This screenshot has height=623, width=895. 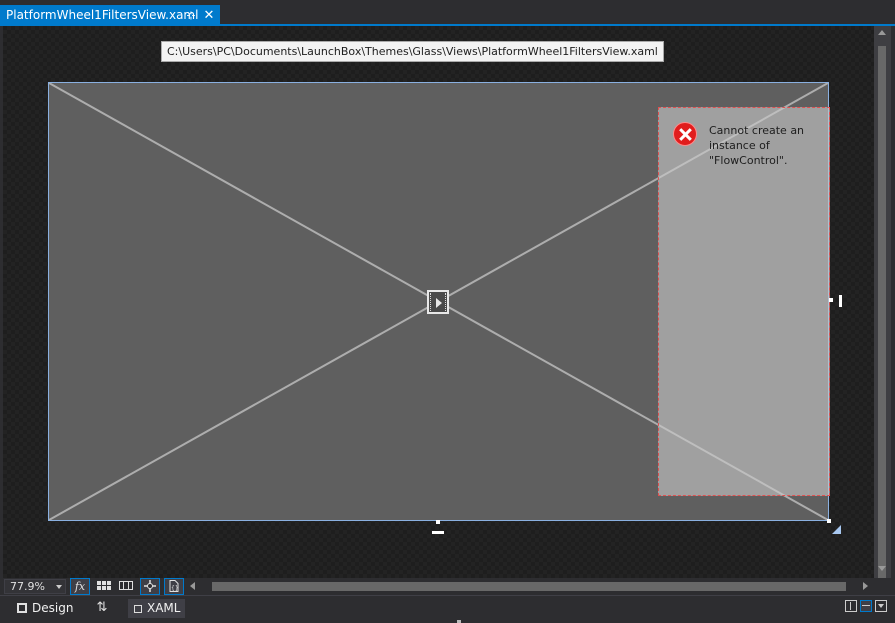 What do you see at coordinates (866, 606) in the screenshot?
I see `horizontal-split-icon` at bounding box center [866, 606].